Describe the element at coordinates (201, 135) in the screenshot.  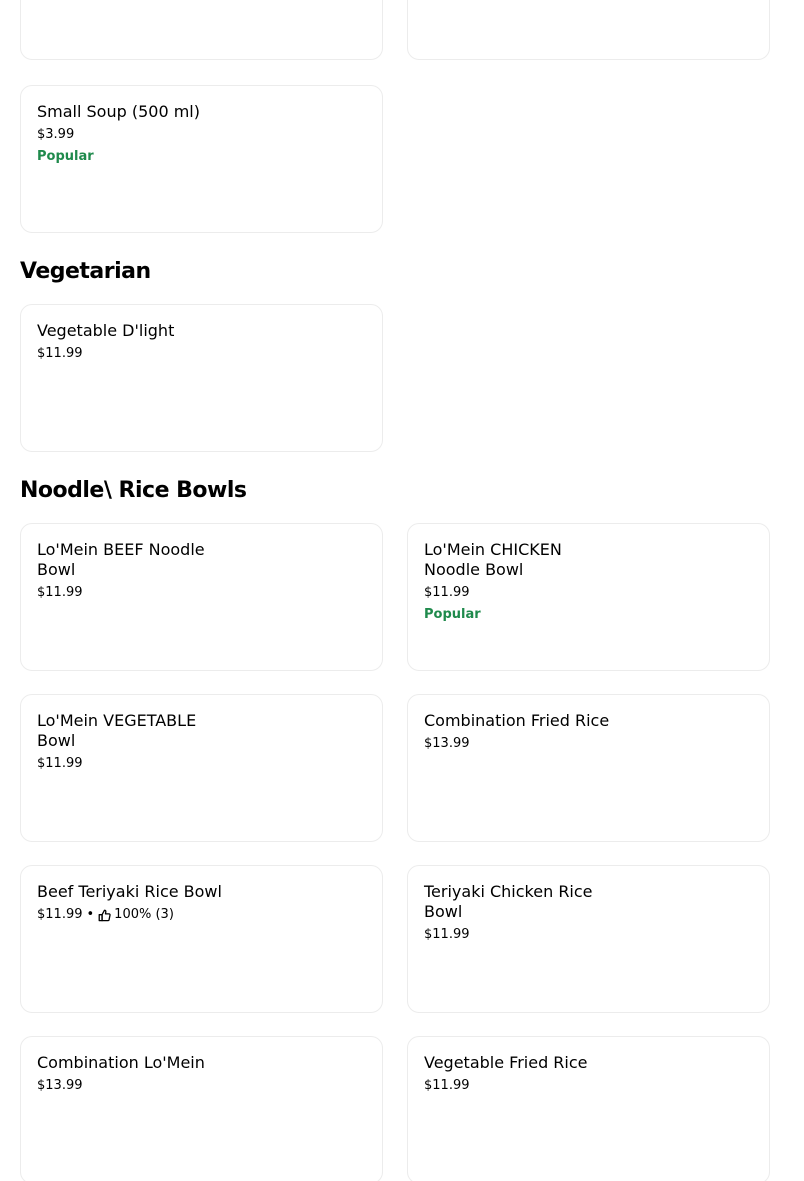
I see `menu-item-meta: $3.99` at that location.